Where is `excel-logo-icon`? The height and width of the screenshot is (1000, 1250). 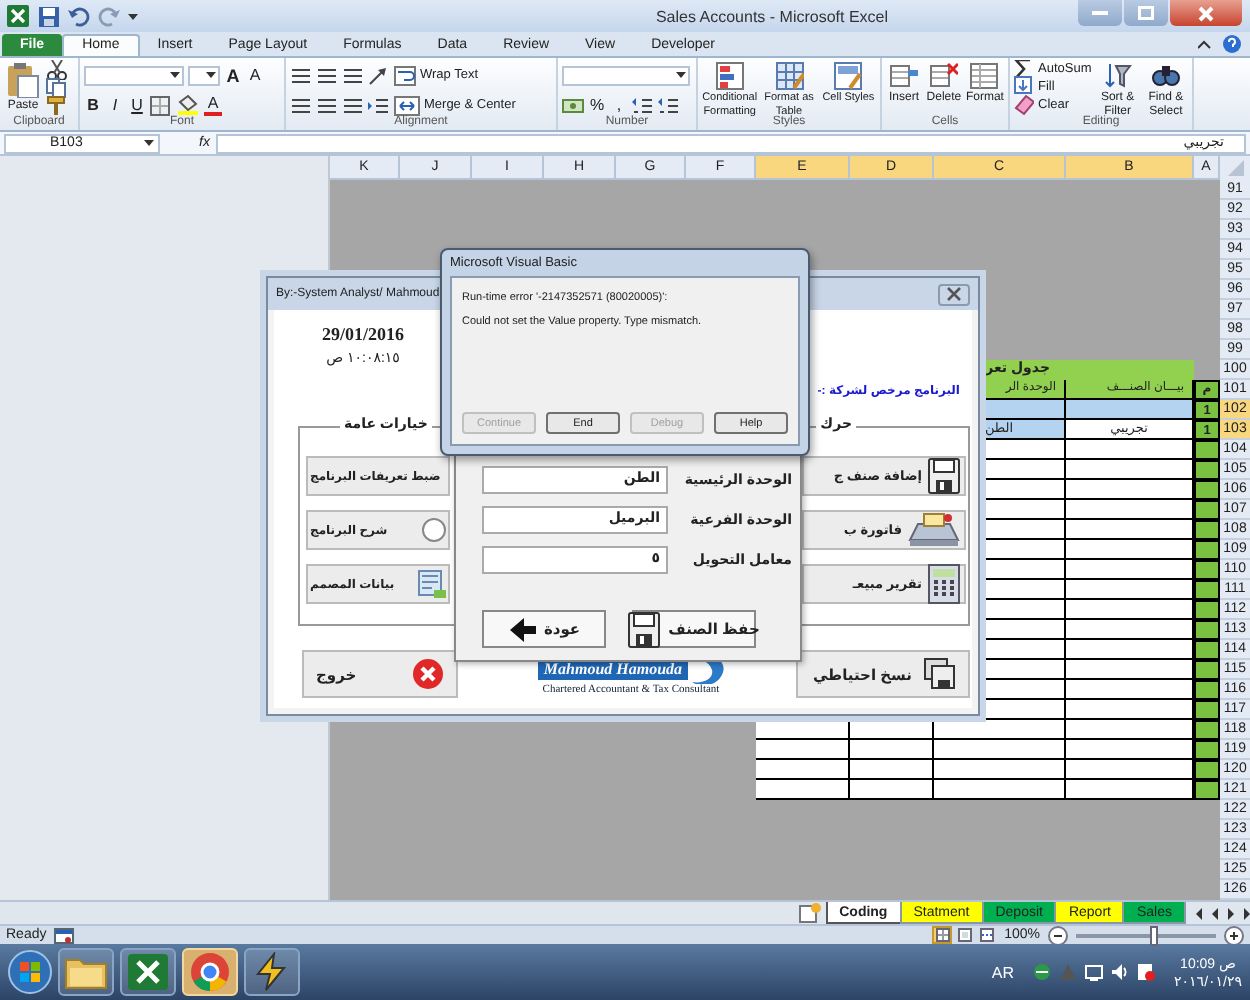 excel-logo-icon is located at coordinates (18, 16).